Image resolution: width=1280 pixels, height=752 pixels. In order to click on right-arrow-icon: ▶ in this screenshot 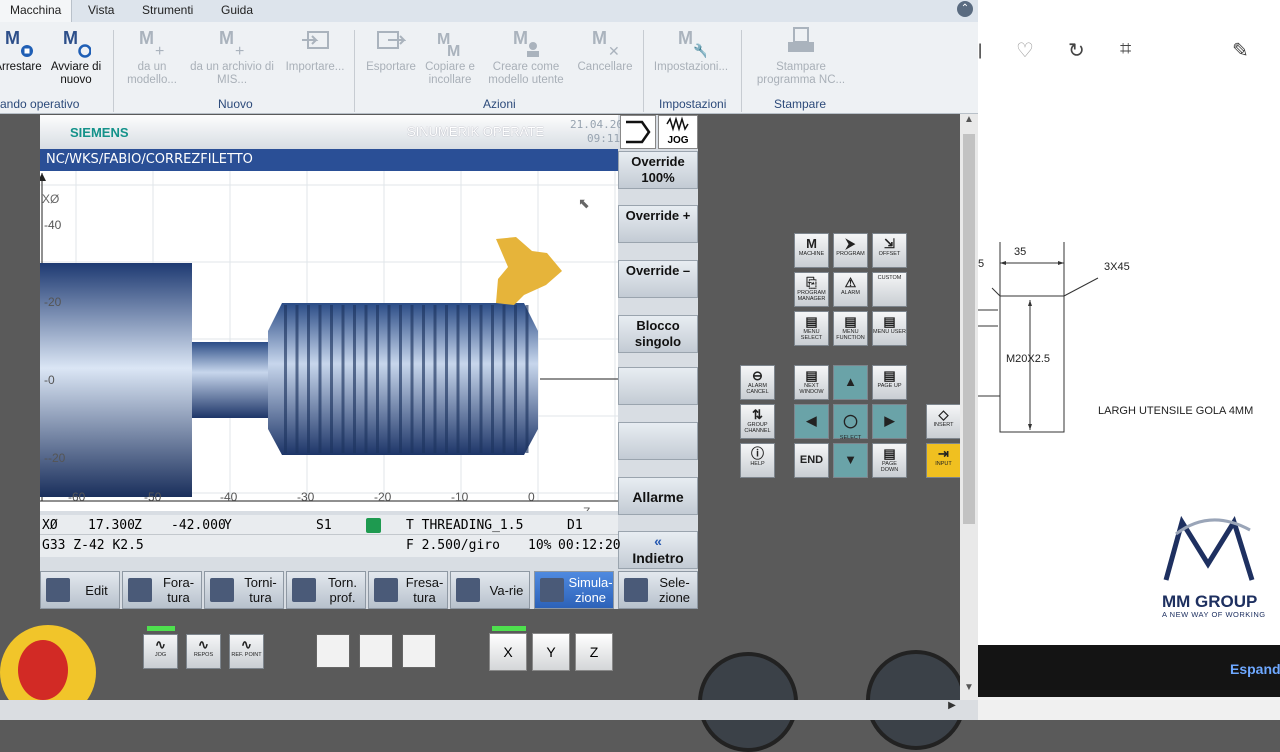, I will do `click(889, 420)`.